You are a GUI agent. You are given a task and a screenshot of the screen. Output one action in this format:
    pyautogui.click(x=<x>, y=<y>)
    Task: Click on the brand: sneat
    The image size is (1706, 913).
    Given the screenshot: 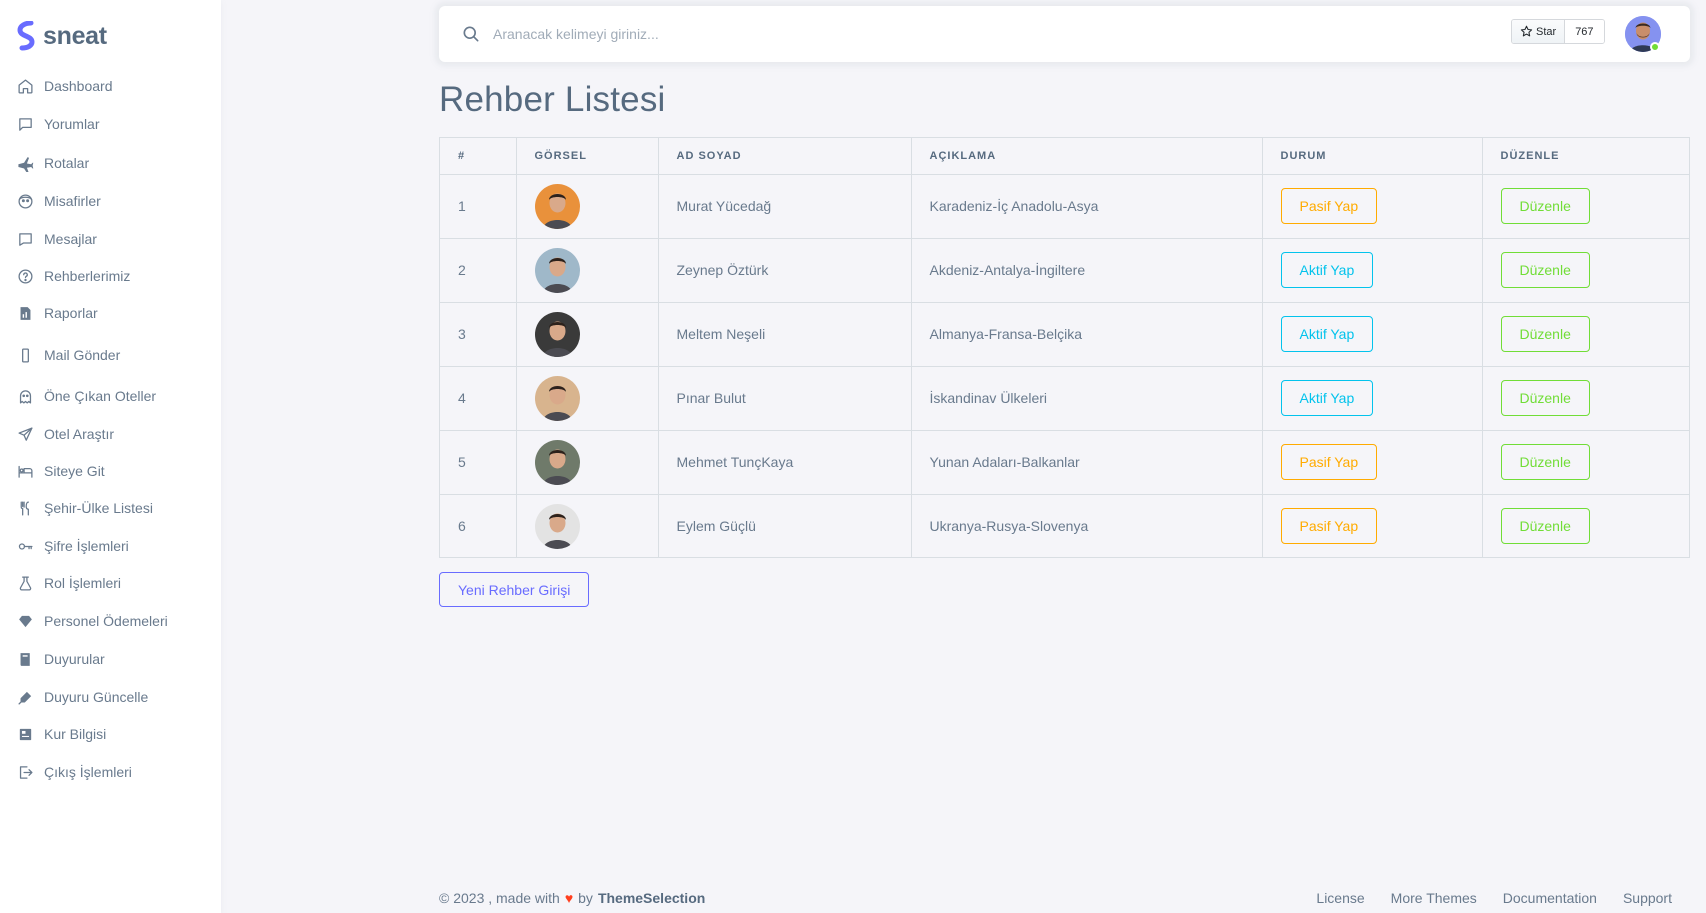 What is the action you would take?
    pyautogui.click(x=61, y=36)
    